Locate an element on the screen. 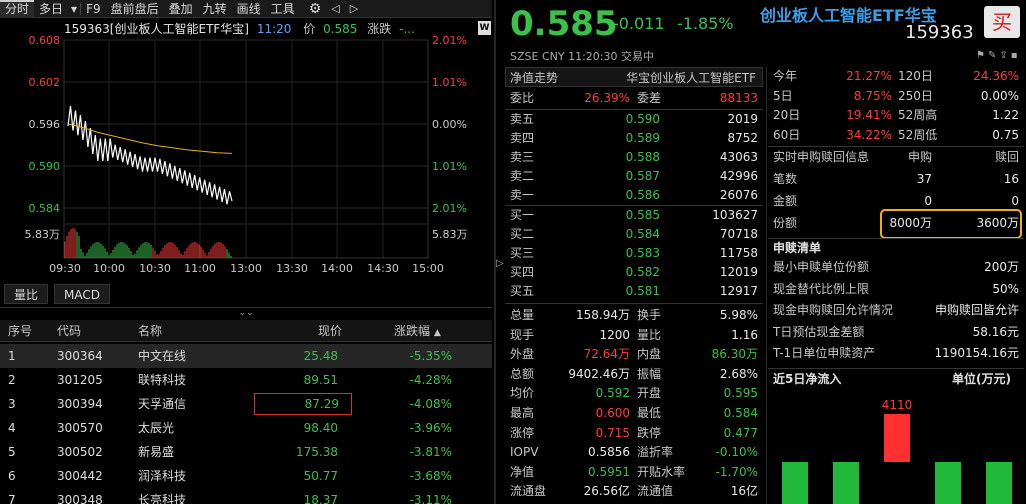 The image size is (1026, 504). shenshu-value: 申购赎回皆允许 is located at coordinates (976, 310).